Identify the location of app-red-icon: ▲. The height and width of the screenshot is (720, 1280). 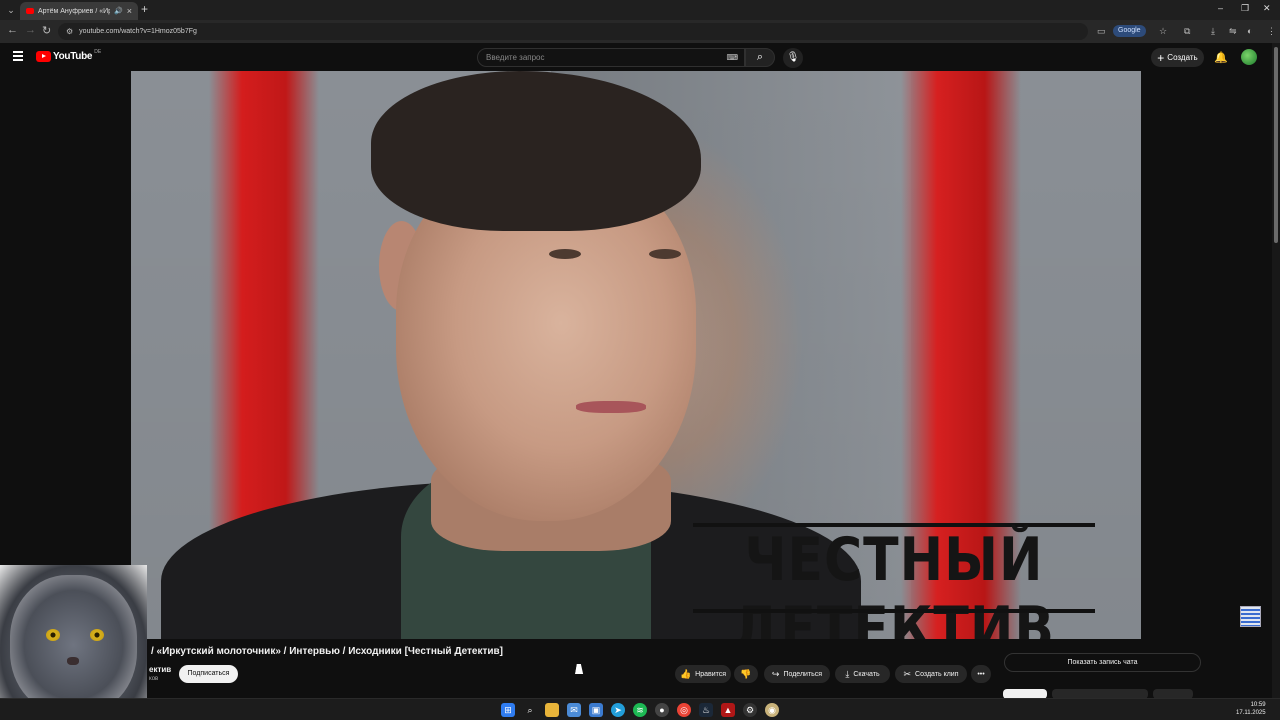
(728, 710).